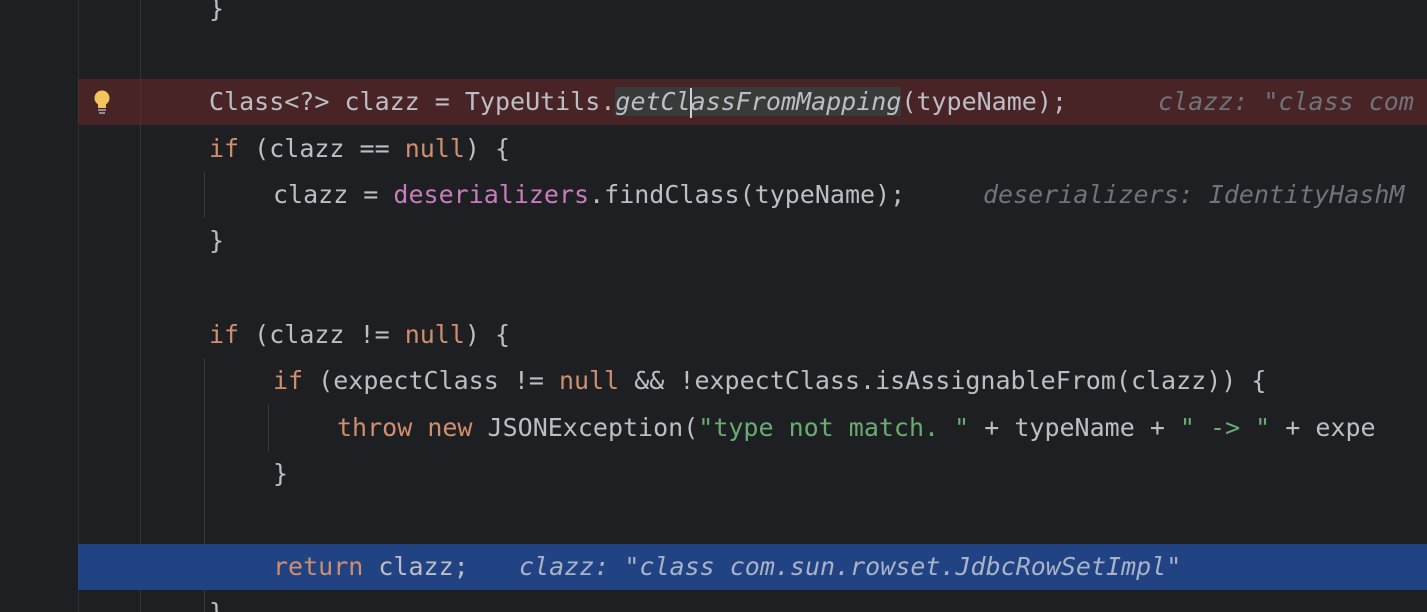  What do you see at coordinates (653, 101) in the screenshot?
I see `method-token-part: getCl` at bounding box center [653, 101].